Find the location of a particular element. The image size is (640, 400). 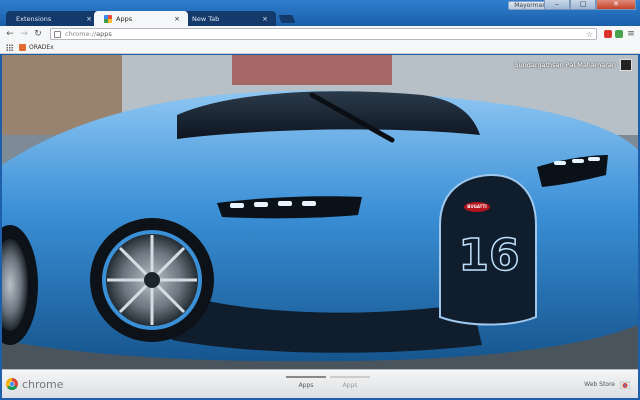

new-tab-button is located at coordinates (287, 19).